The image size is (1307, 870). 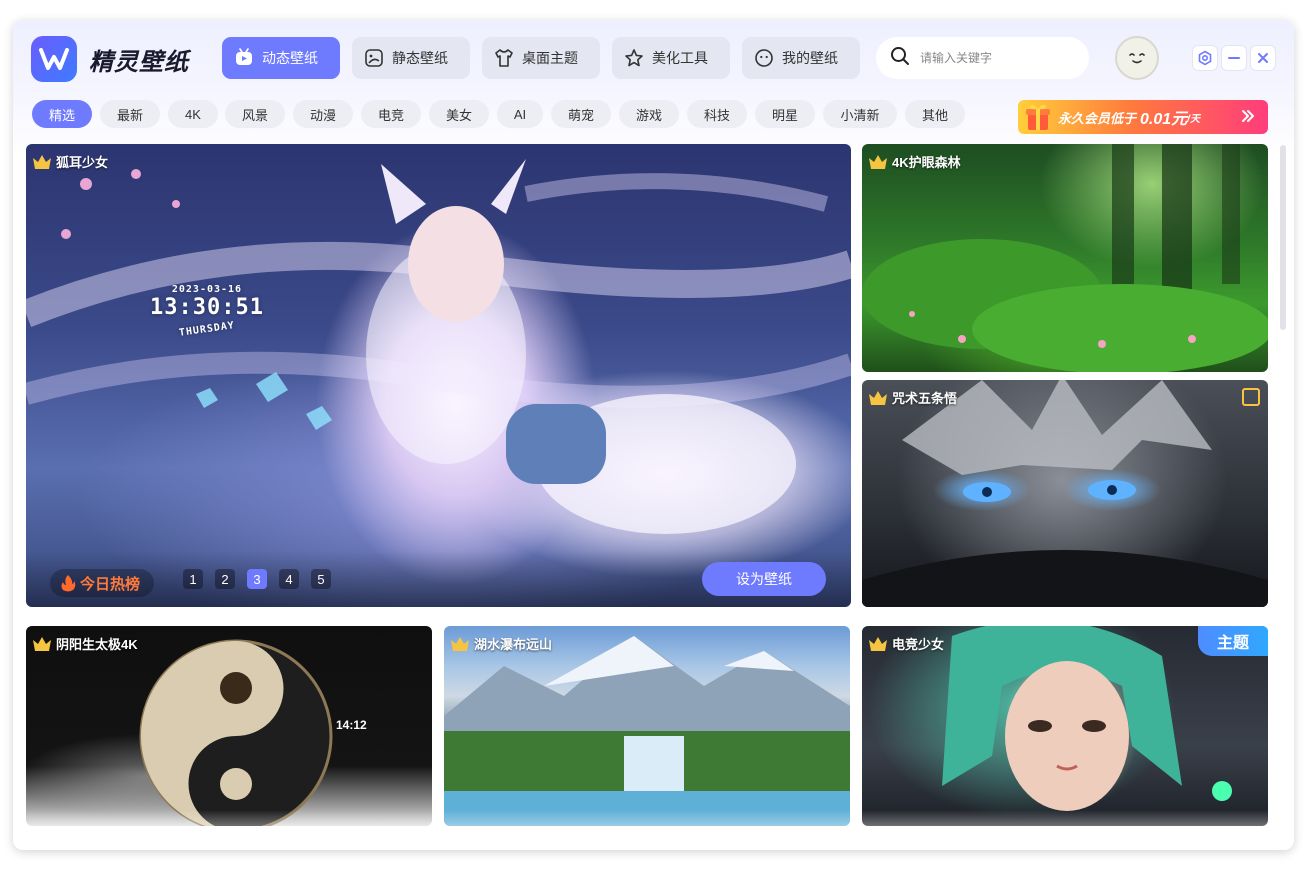 I want to click on card-title-text: 4K护眼森林, so click(x=926, y=162).